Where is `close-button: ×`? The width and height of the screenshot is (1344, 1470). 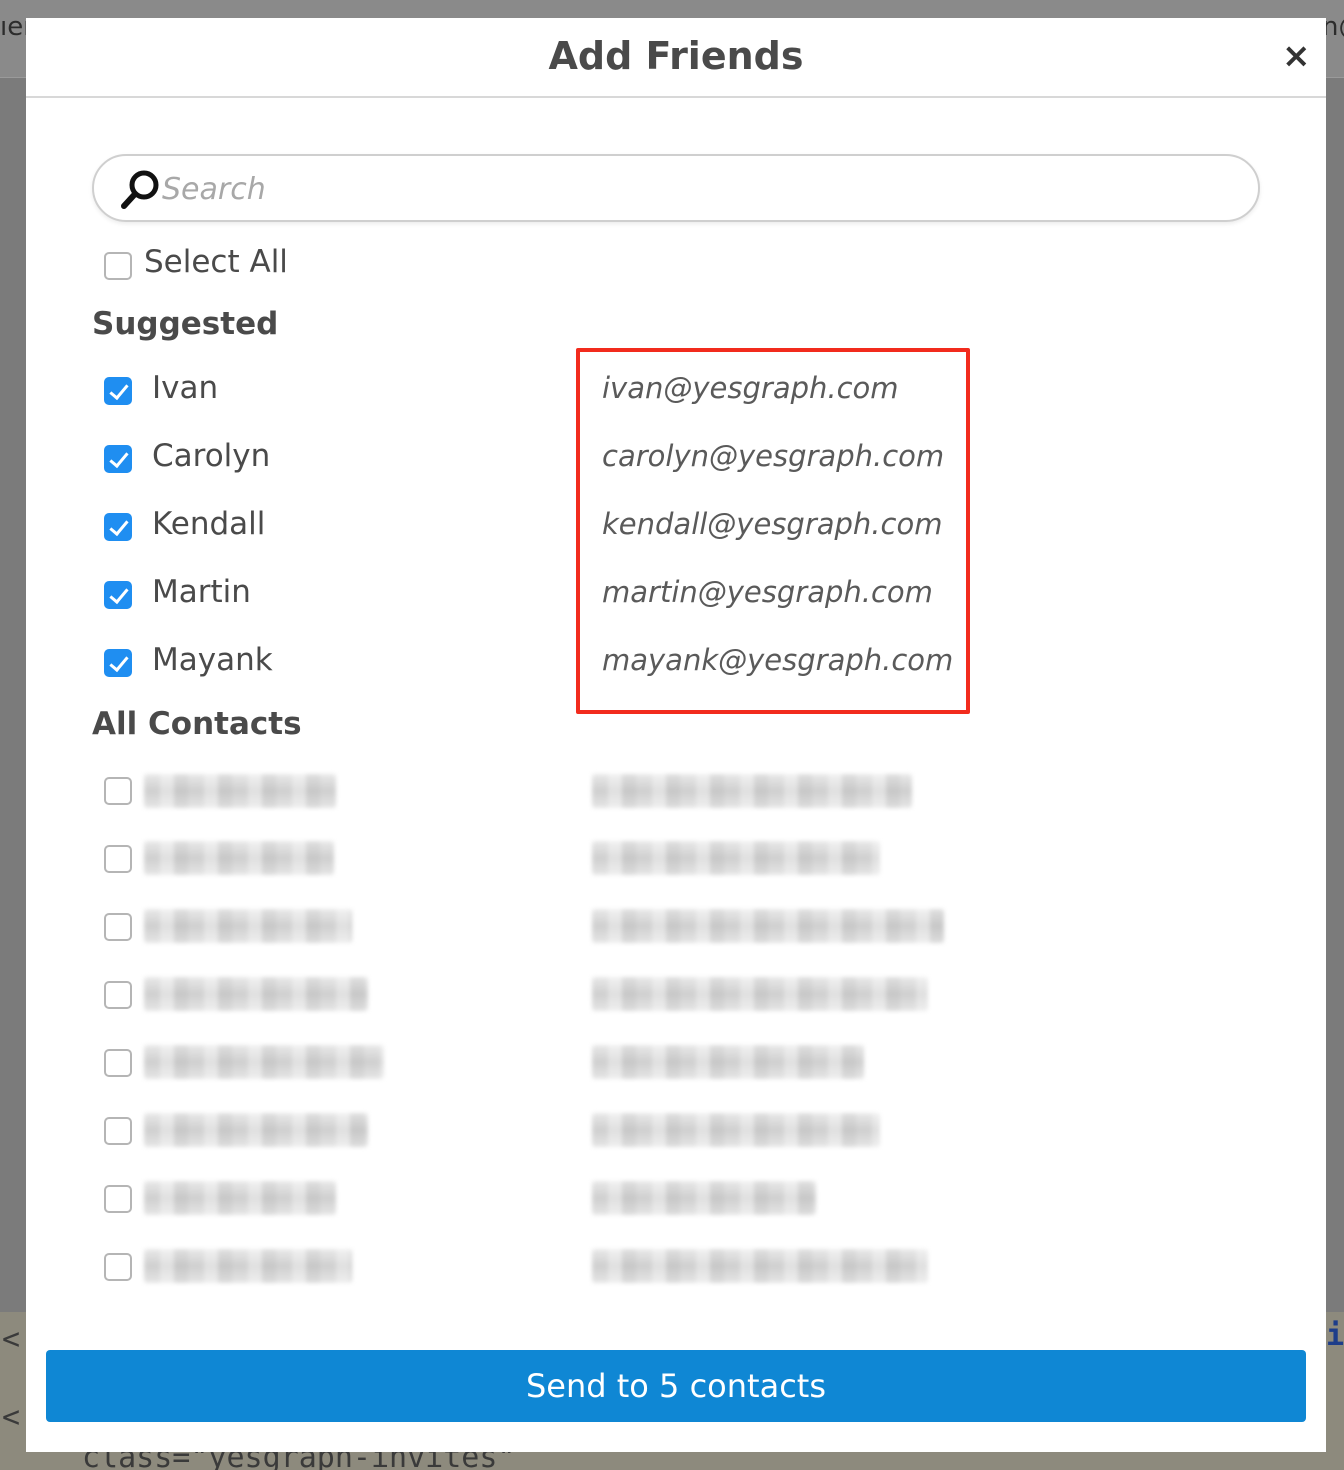
close-button: × is located at coordinates (1296, 56).